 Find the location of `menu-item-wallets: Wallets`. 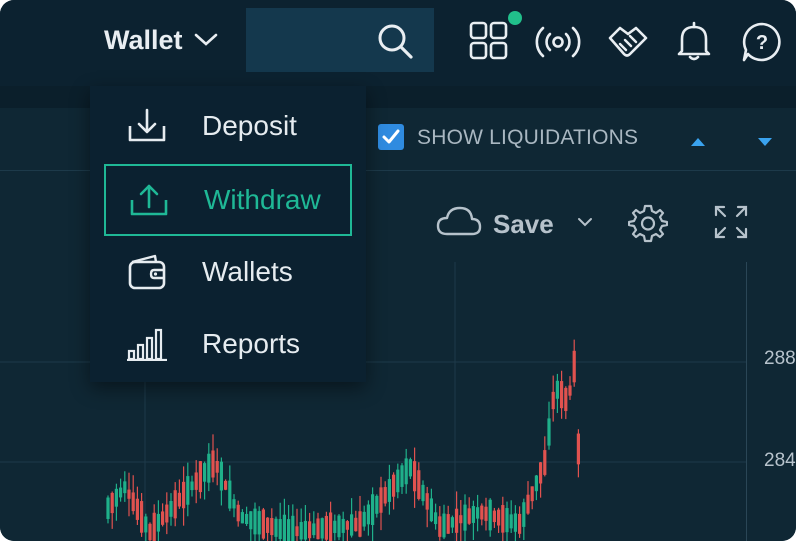

menu-item-wallets: Wallets is located at coordinates (228, 272).